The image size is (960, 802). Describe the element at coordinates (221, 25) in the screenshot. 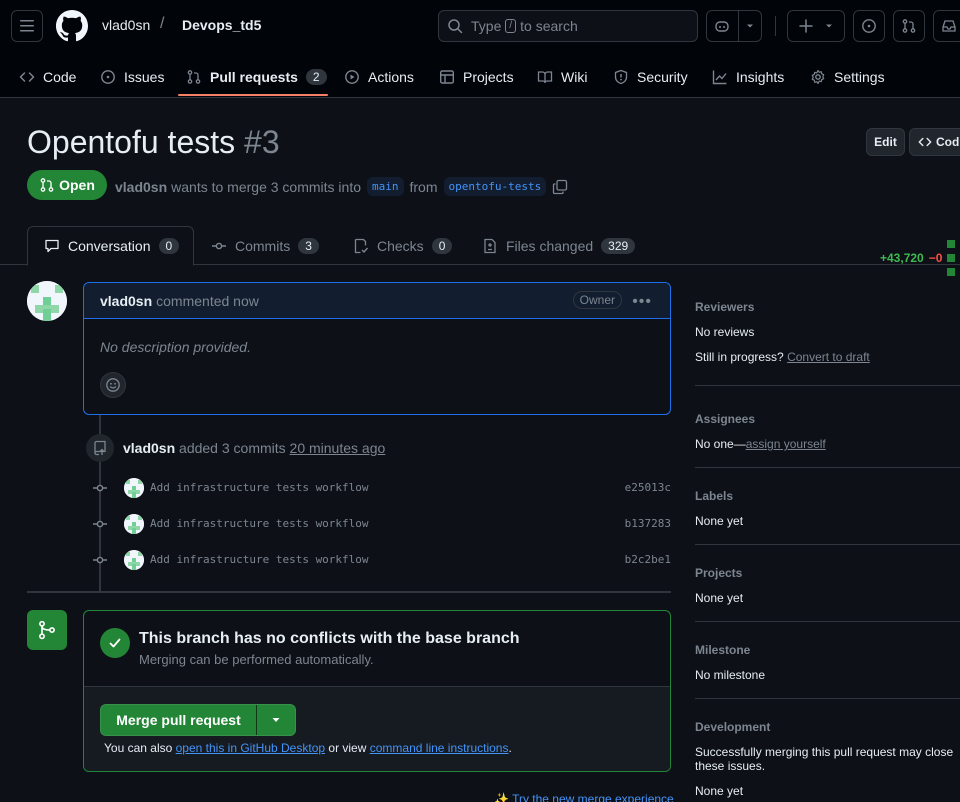

I see `breadcrumb-repo: Devops_td5` at that location.